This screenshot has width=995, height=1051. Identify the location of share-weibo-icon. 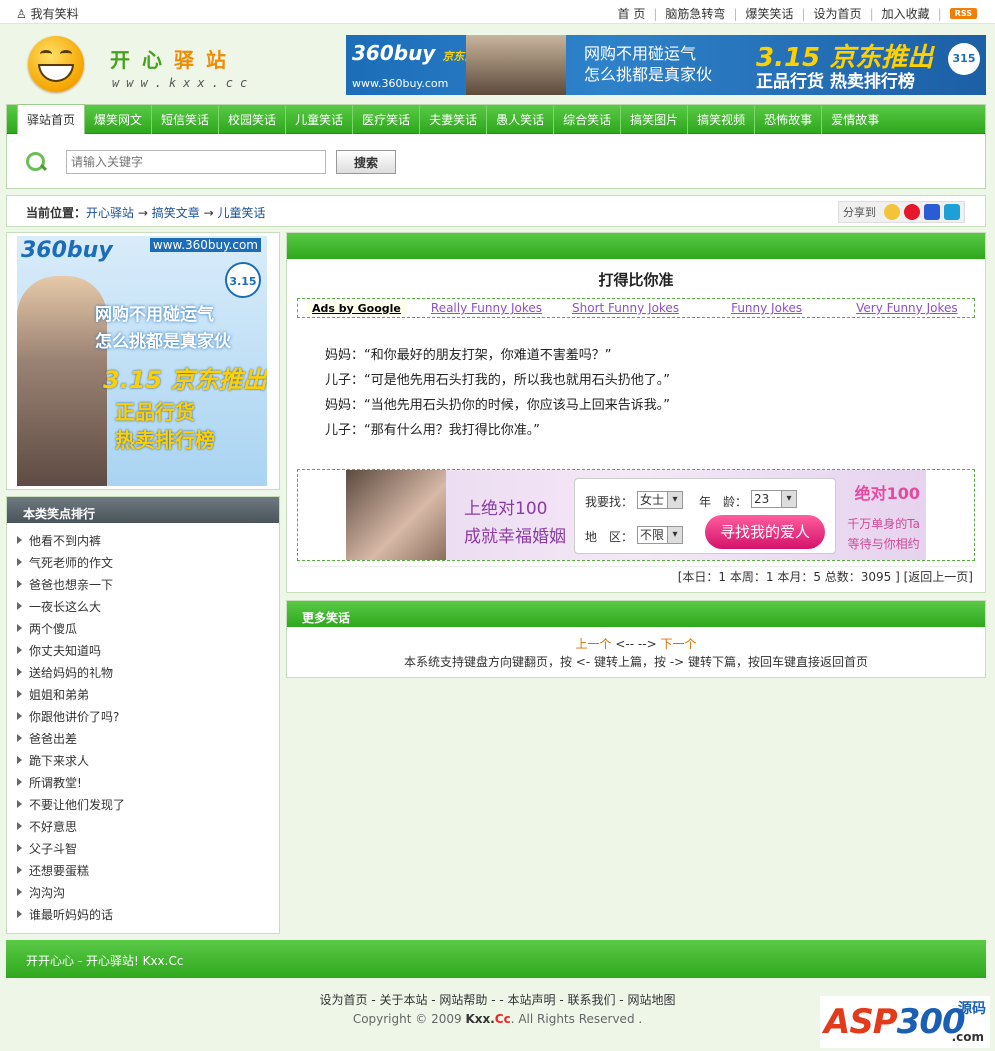
(912, 212).